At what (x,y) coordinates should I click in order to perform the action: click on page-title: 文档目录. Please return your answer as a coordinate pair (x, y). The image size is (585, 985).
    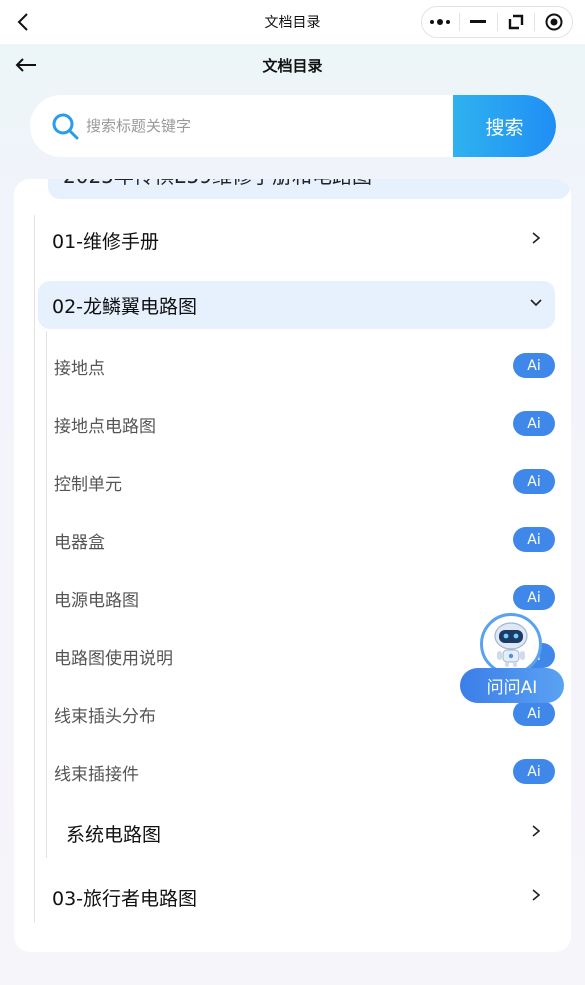
    Looking at the image, I should click on (292, 66).